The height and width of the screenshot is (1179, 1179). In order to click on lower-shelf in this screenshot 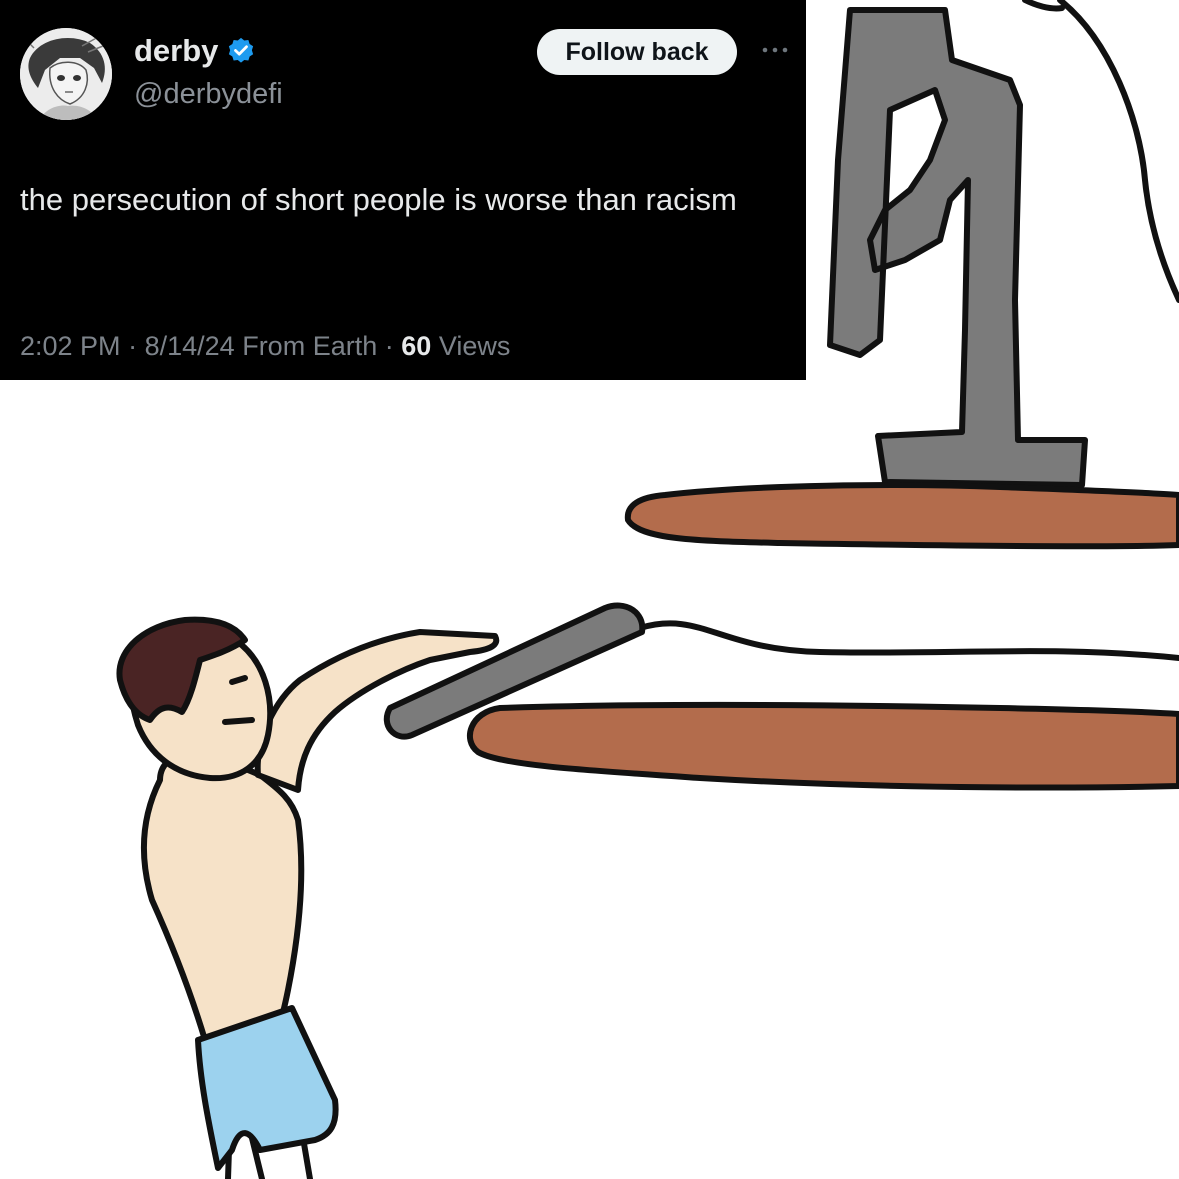, I will do `click(822, 746)`.